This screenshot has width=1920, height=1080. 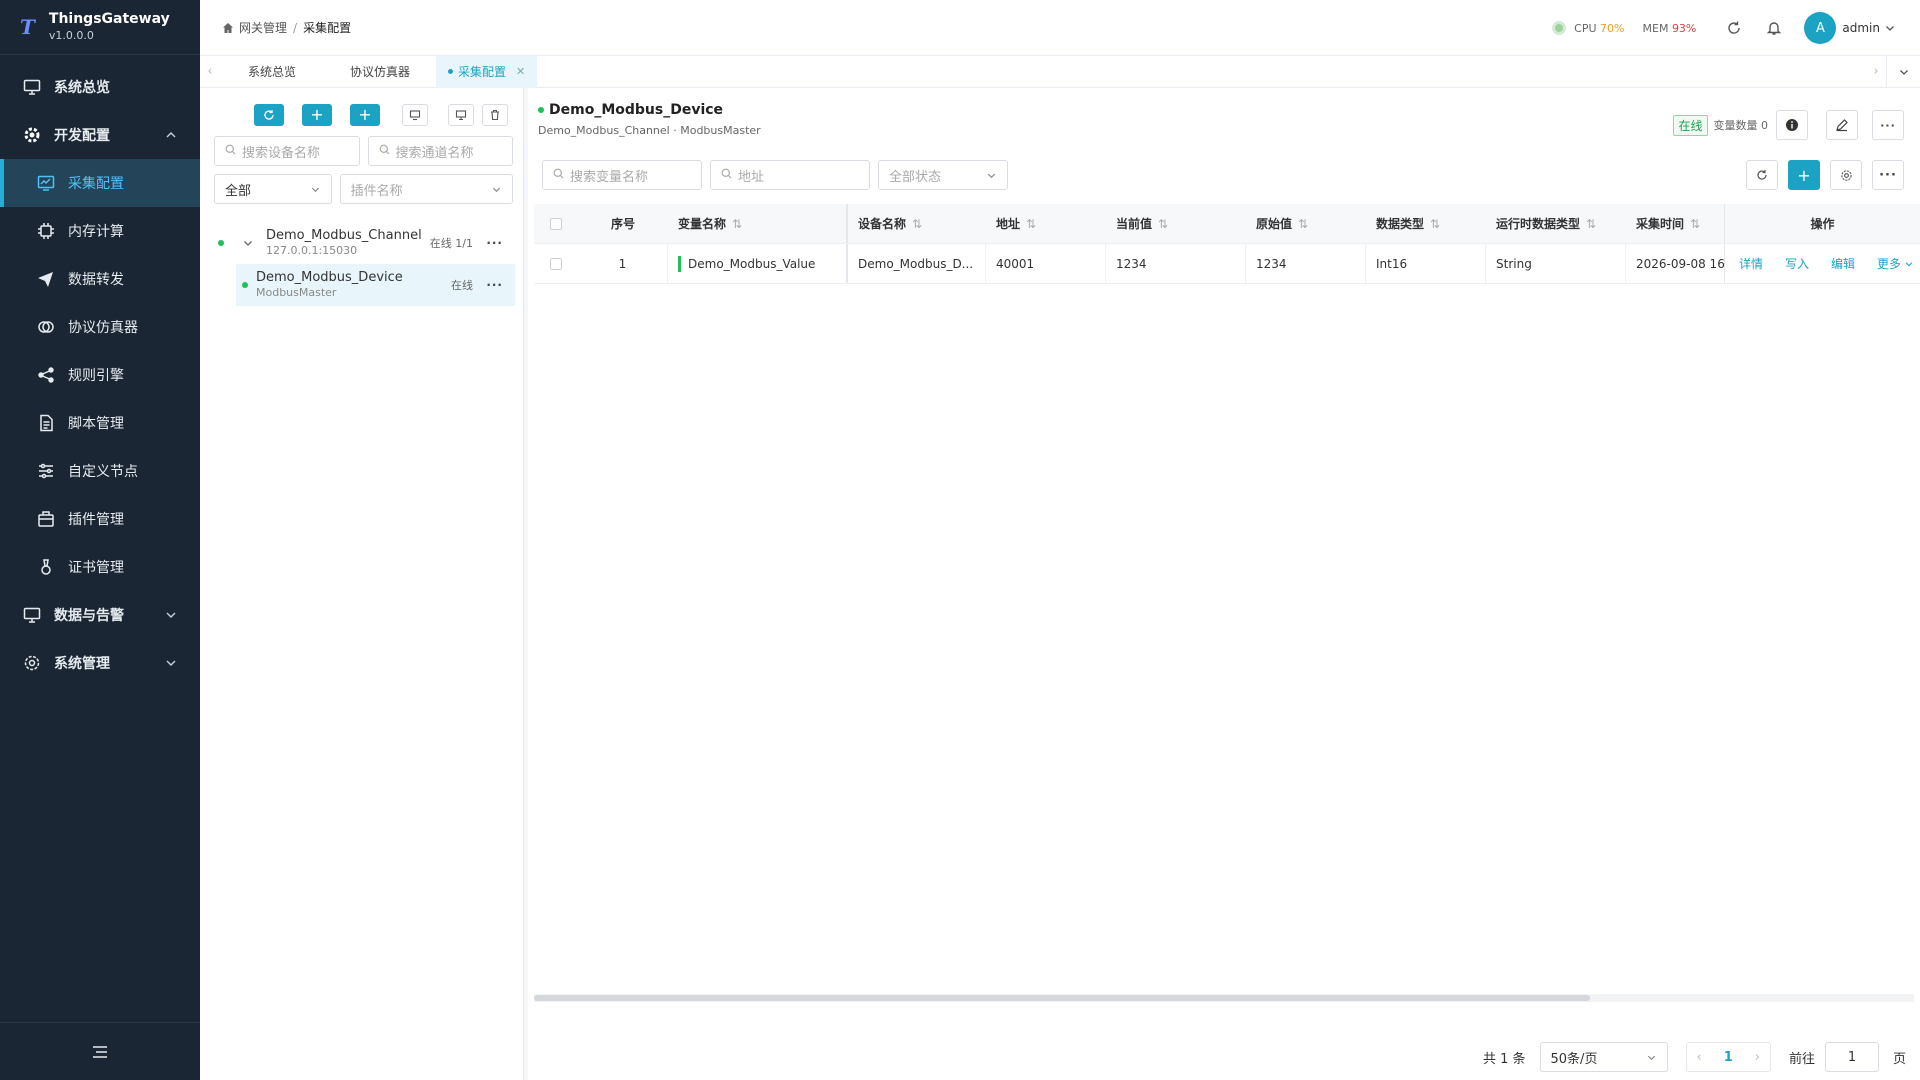 What do you see at coordinates (1046, 223) in the screenshot?
I see `col-address: 地址 ⇅` at bounding box center [1046, 223].